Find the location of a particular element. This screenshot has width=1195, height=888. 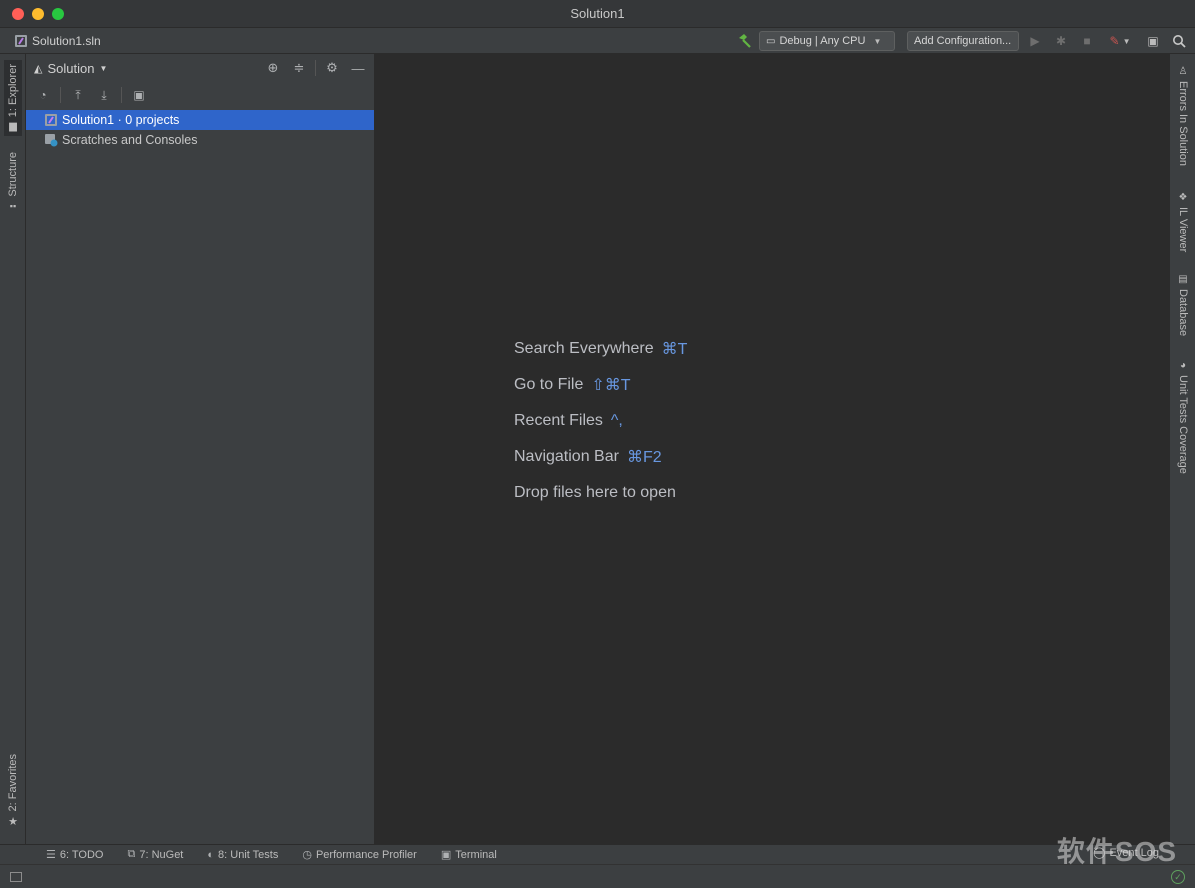

config-icon: ▭ is located at coordinates (771, 41).